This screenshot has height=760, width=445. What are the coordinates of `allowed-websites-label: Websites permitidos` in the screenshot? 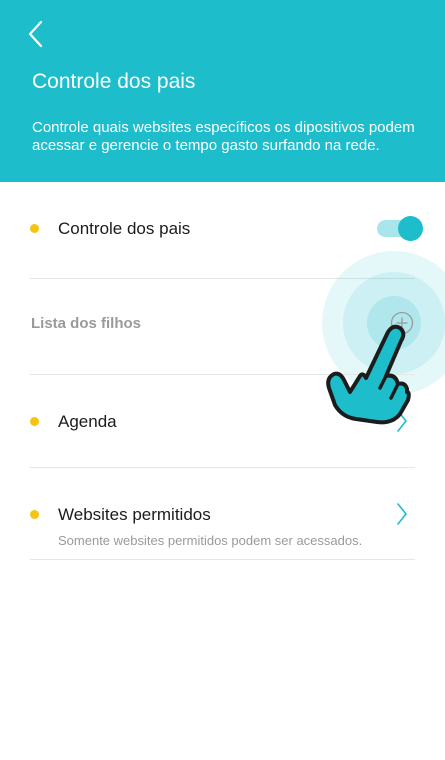 It's located at (134, 514).